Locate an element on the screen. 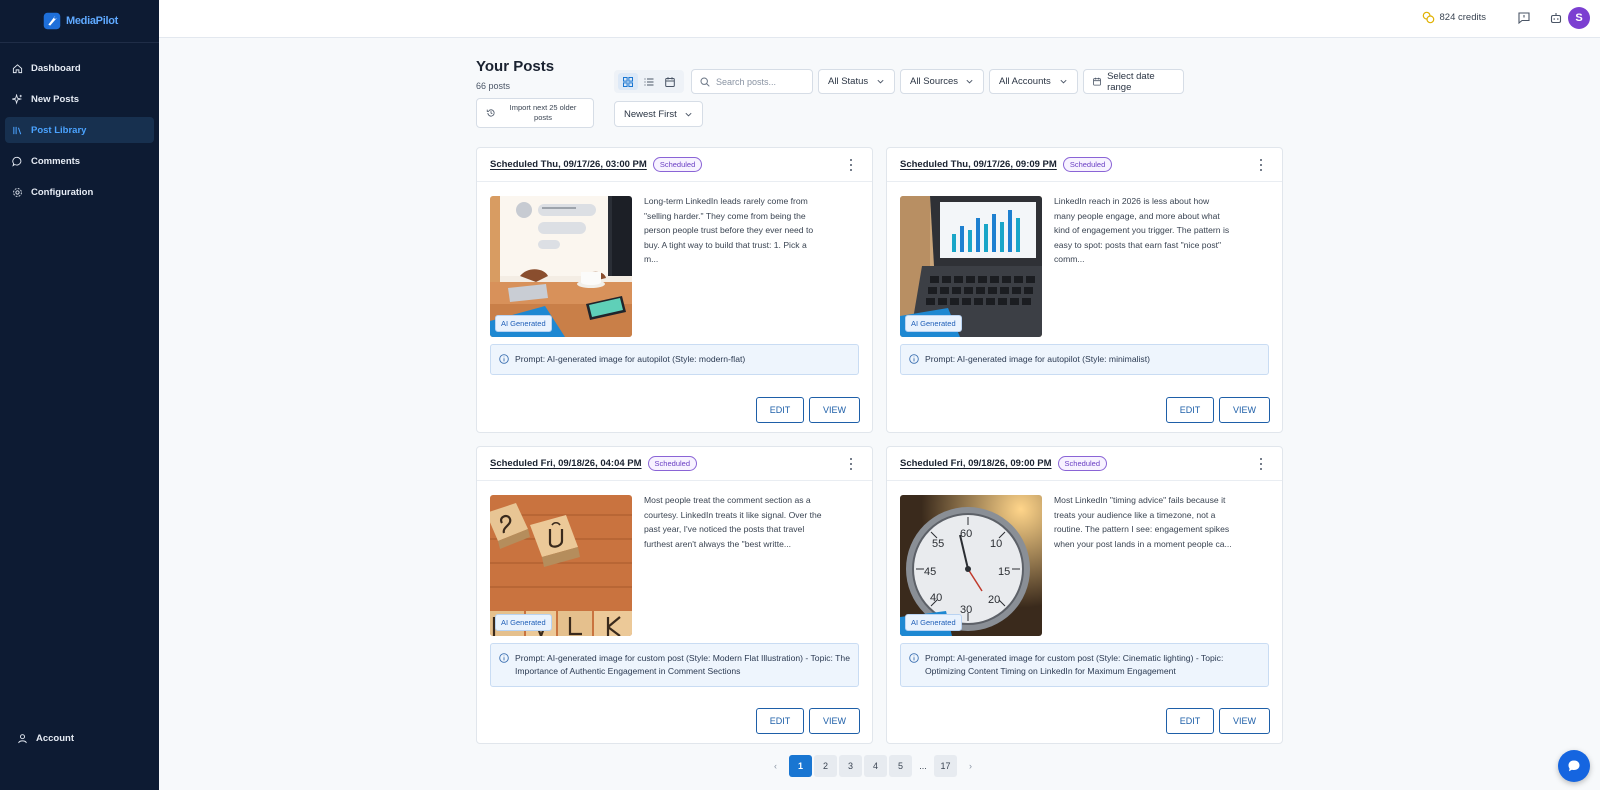  svg-text: 55 is located at coordinates (938, 544).